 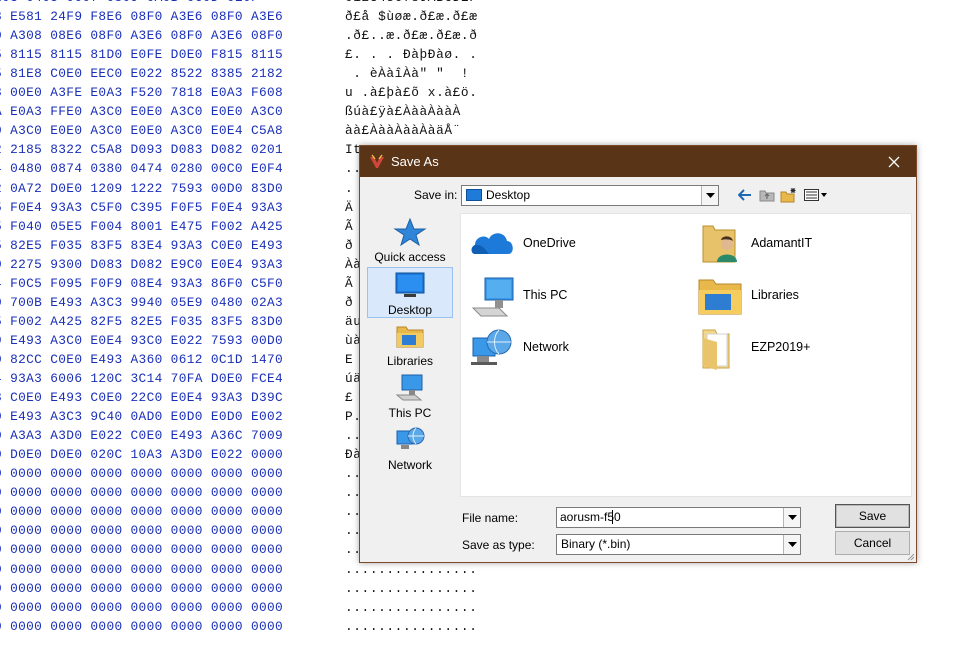 What do you see at coordinates (910, 556) in the screenshot?
I see `resize-grip-icon` at bounding box center [910, 556].